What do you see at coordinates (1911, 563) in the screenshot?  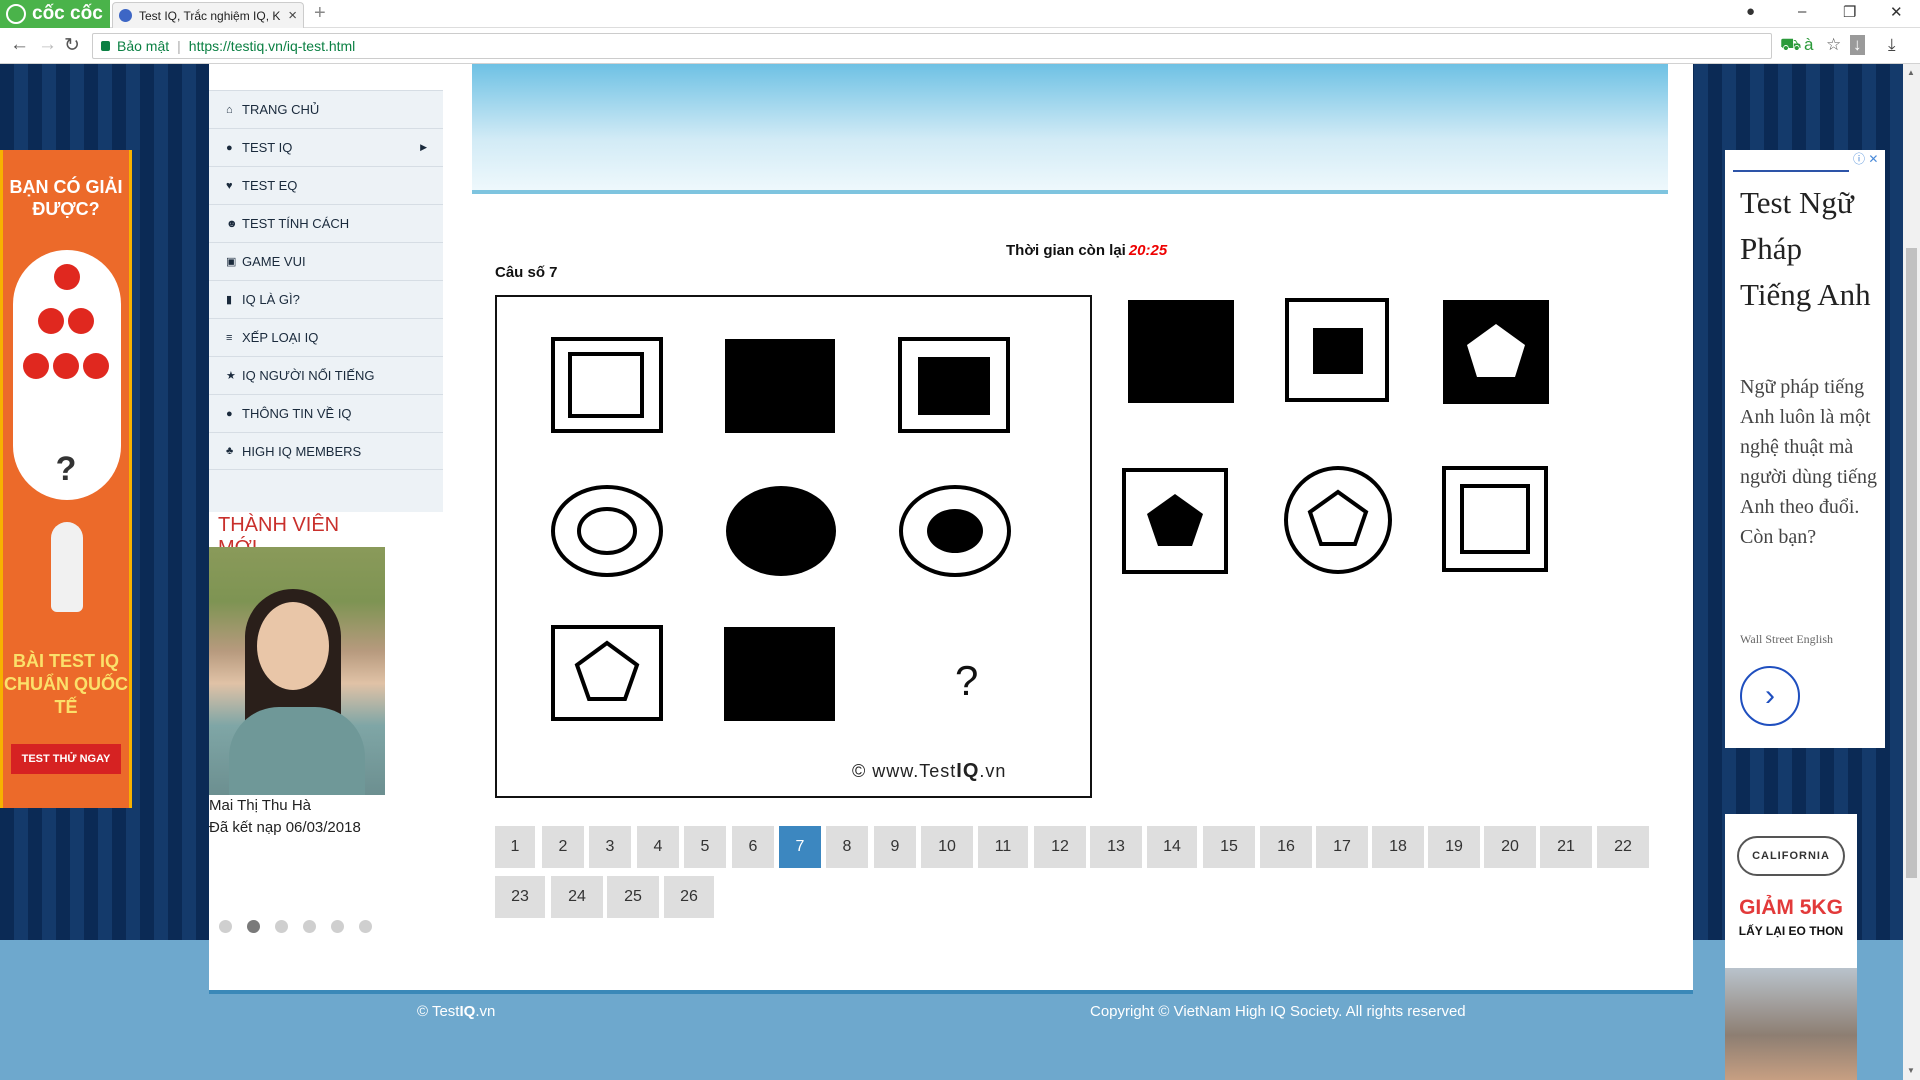 I see `scrollbar-thumb` at bounding box center [1911, 563].